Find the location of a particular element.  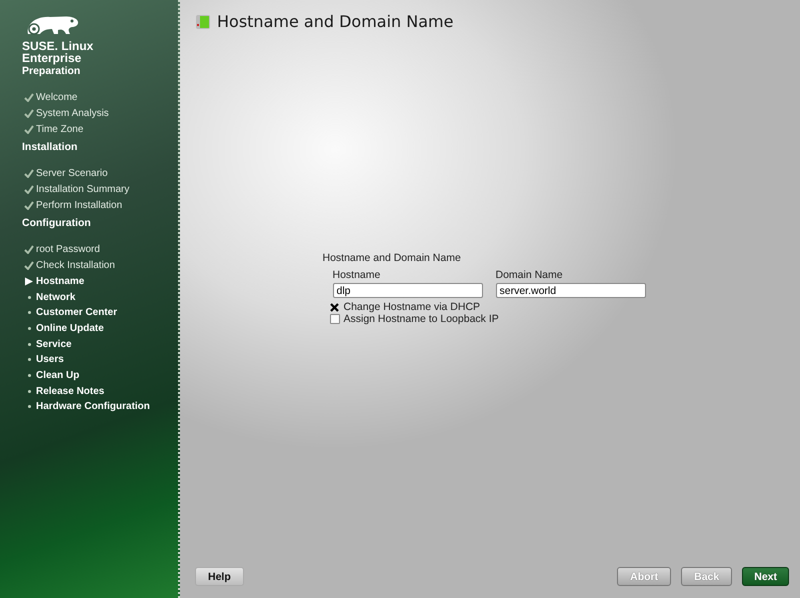

help-button: Help is located at coordinates (219, 576).